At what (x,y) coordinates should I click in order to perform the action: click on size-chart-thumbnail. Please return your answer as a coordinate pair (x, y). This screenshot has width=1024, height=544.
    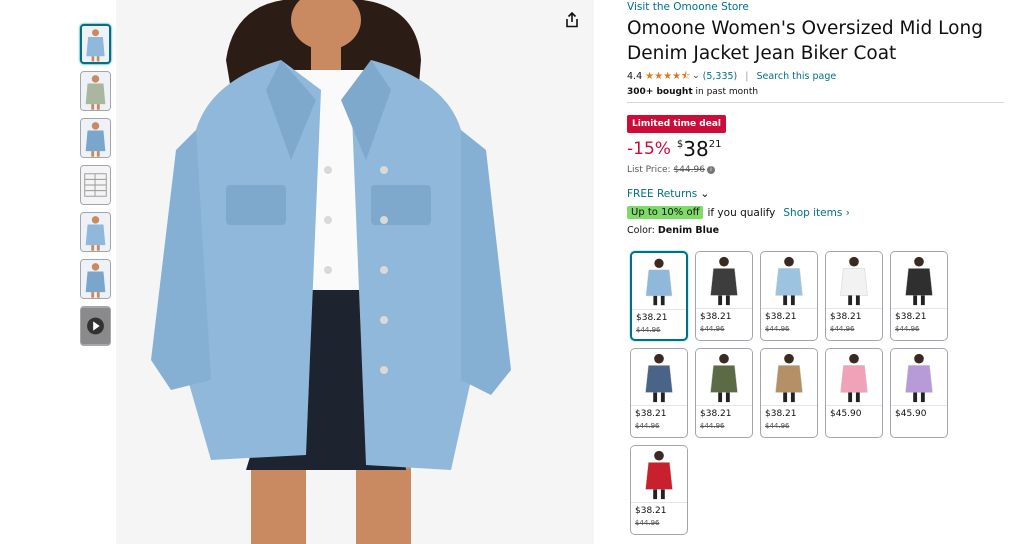
    Looking at the image, I should click on (95, 185).